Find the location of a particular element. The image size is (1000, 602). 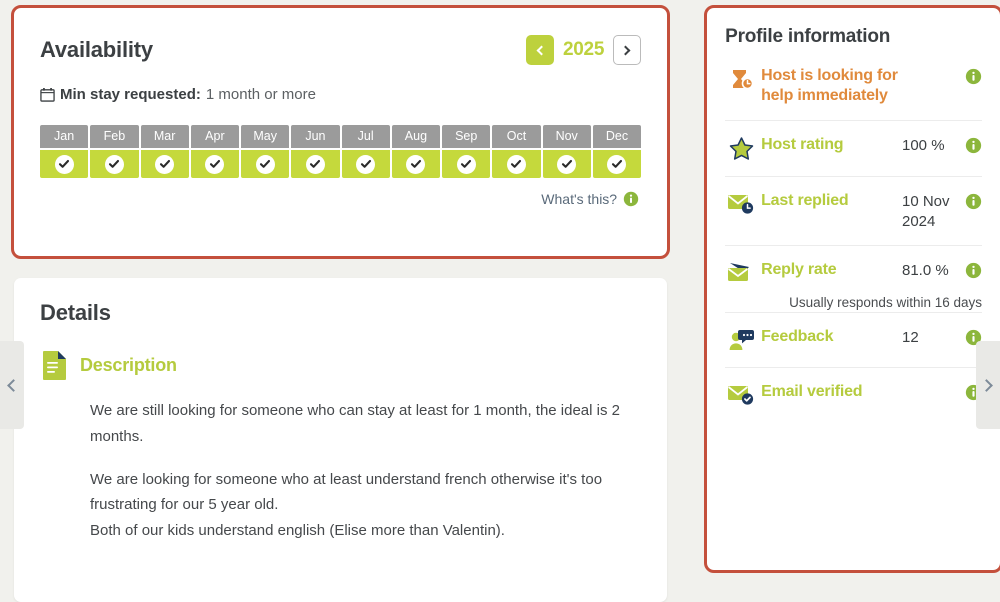

profile-row: Last replied 10 Nov 2024 is located at coordinates (853, 210).